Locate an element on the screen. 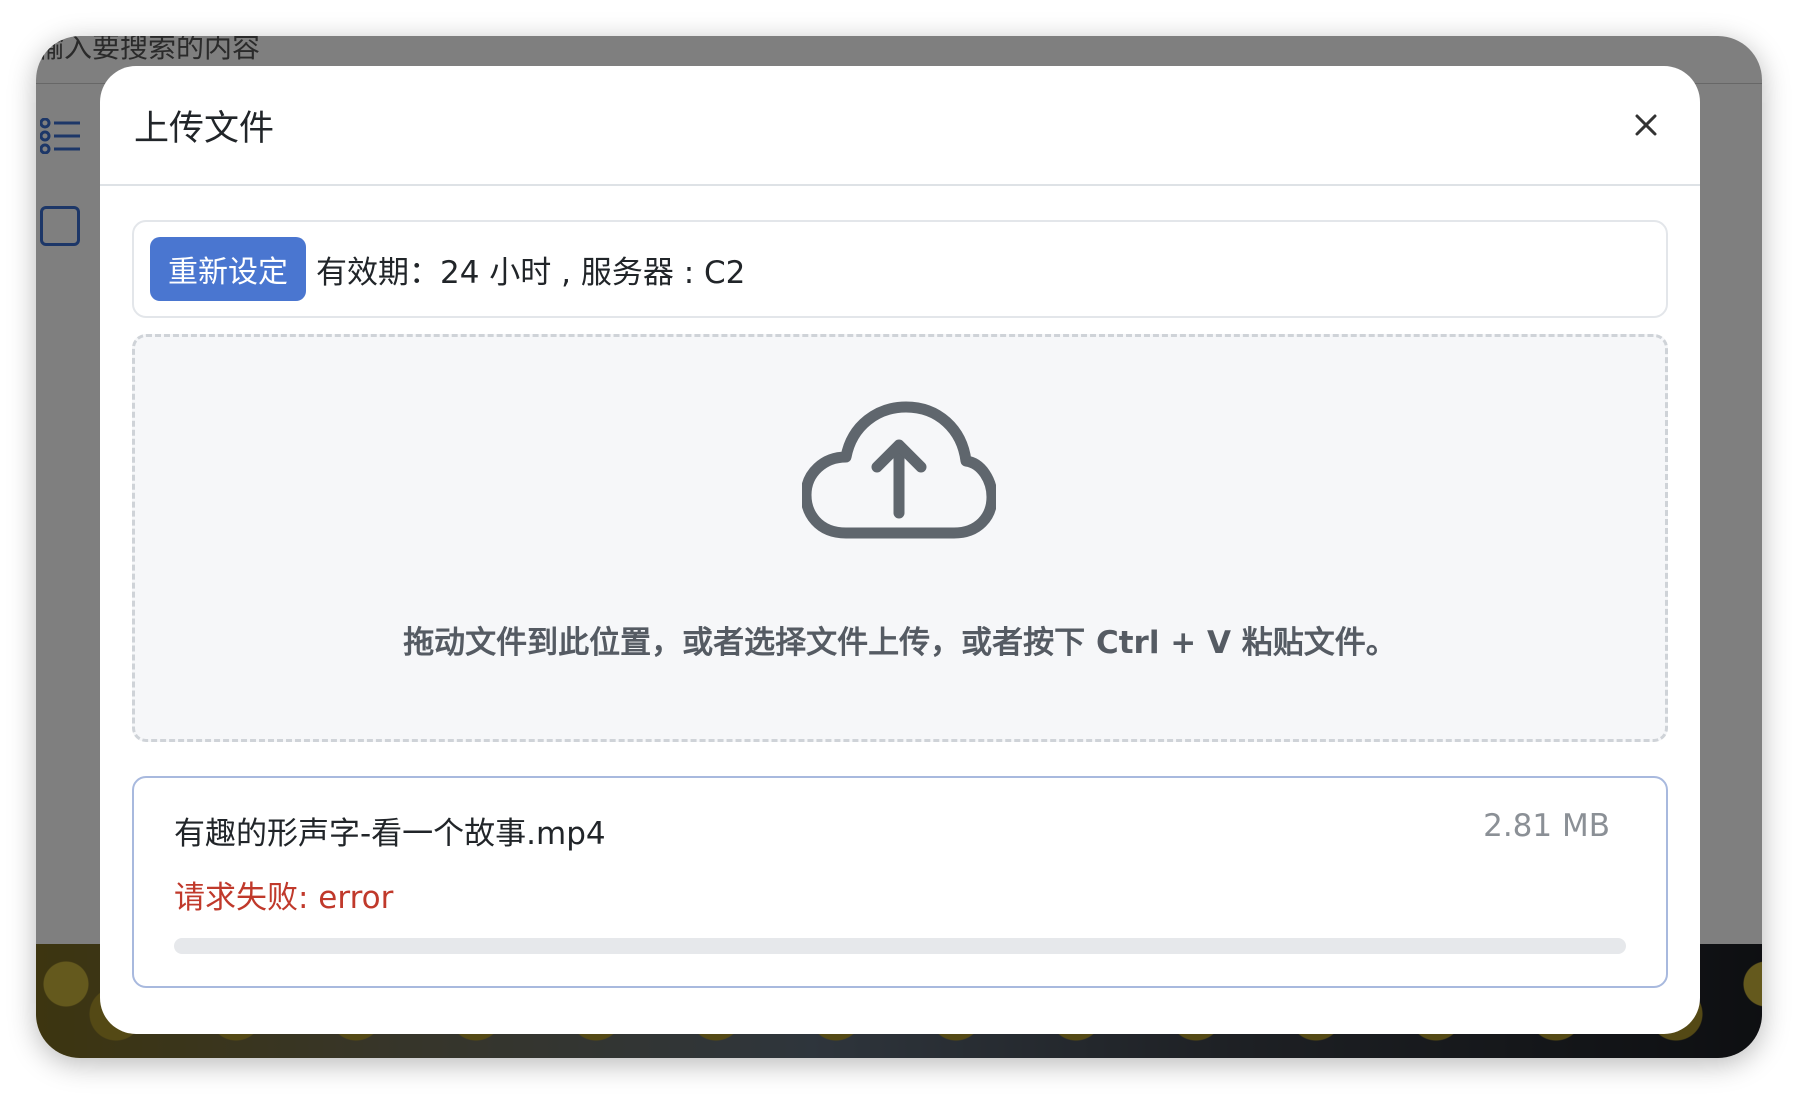 The height and width of the screenshot is (1094, 1798). cloud-upload-icon is located at coordinates (899, 470).